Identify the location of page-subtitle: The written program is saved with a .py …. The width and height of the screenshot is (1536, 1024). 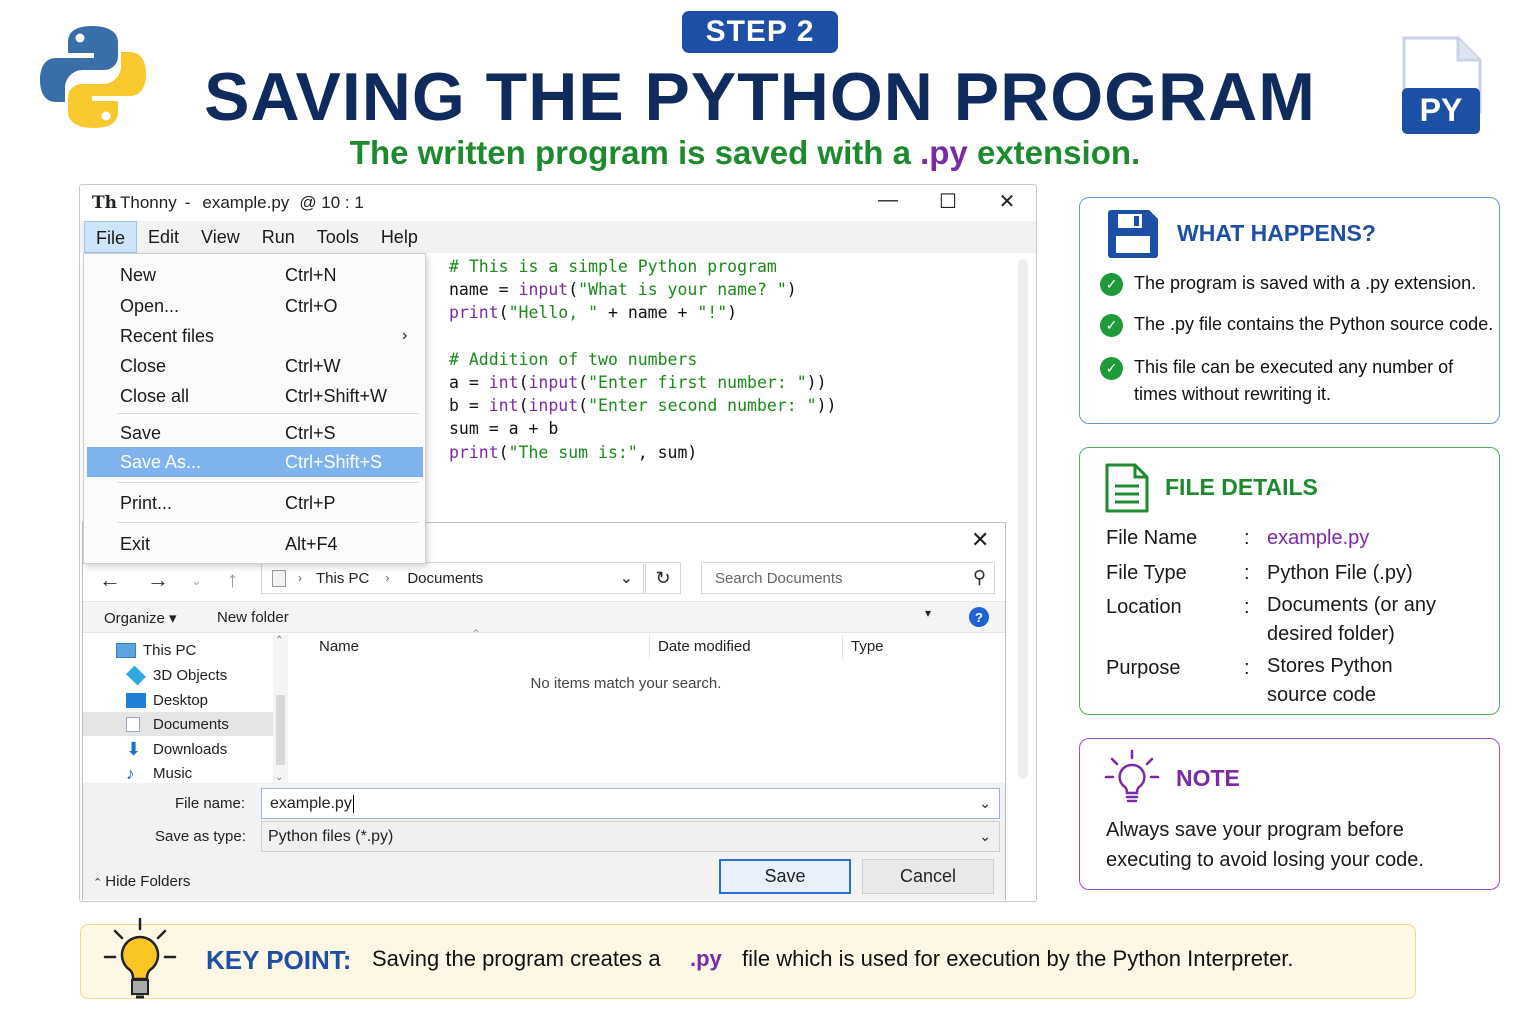
(745, 152).